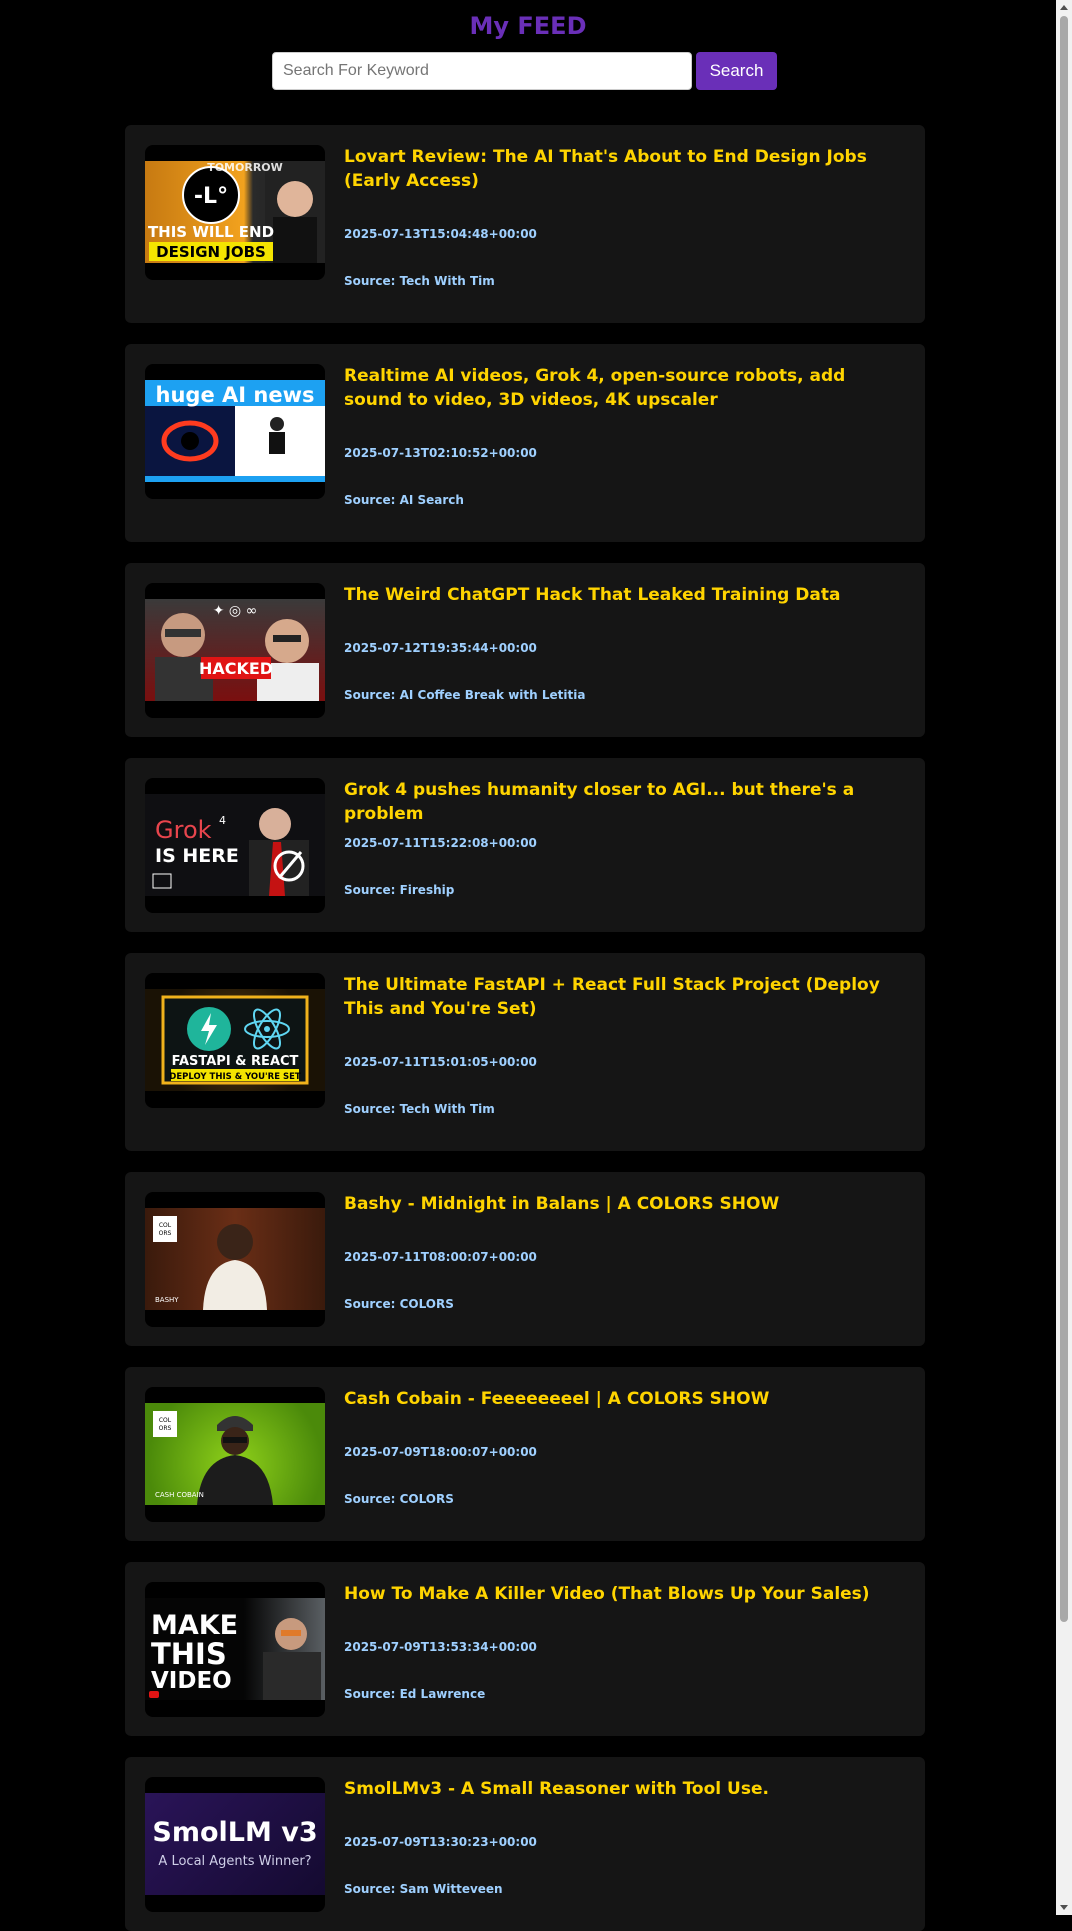  What do you see at coordinates (235, 1061) in the screenshot?
I see `thumb-text: FASTAPI & REACT` at bounding box center [235, 1061].